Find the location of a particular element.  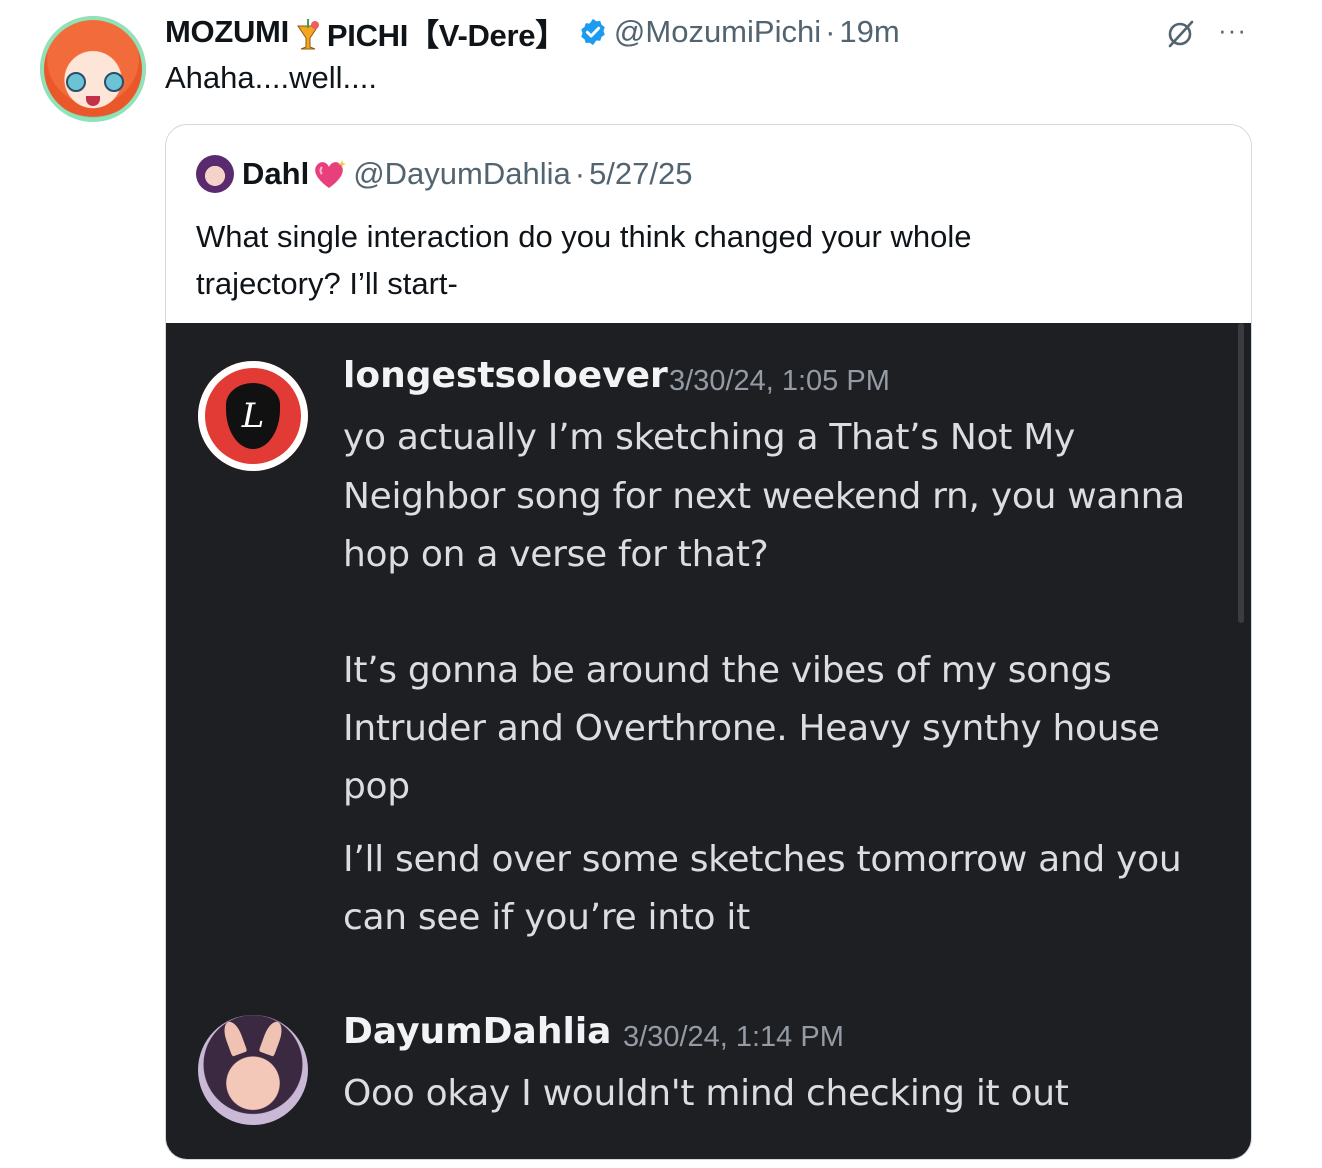

avatar-eye-left is located at coordinates (76, 82).